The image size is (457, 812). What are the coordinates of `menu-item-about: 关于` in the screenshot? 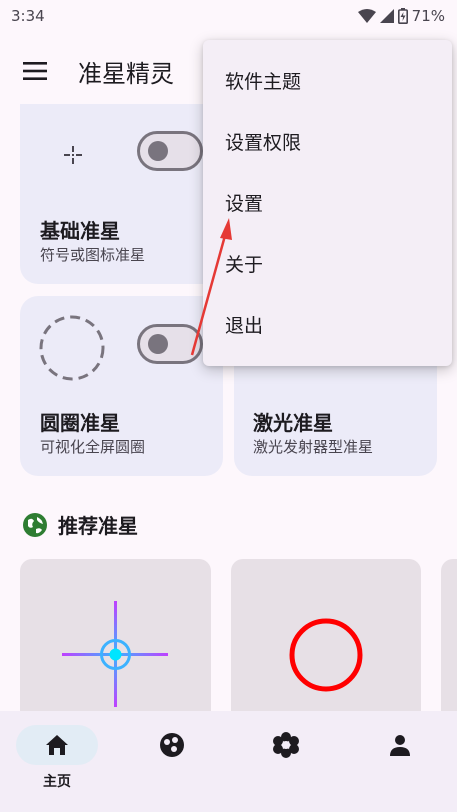 It's located at (327, 263).